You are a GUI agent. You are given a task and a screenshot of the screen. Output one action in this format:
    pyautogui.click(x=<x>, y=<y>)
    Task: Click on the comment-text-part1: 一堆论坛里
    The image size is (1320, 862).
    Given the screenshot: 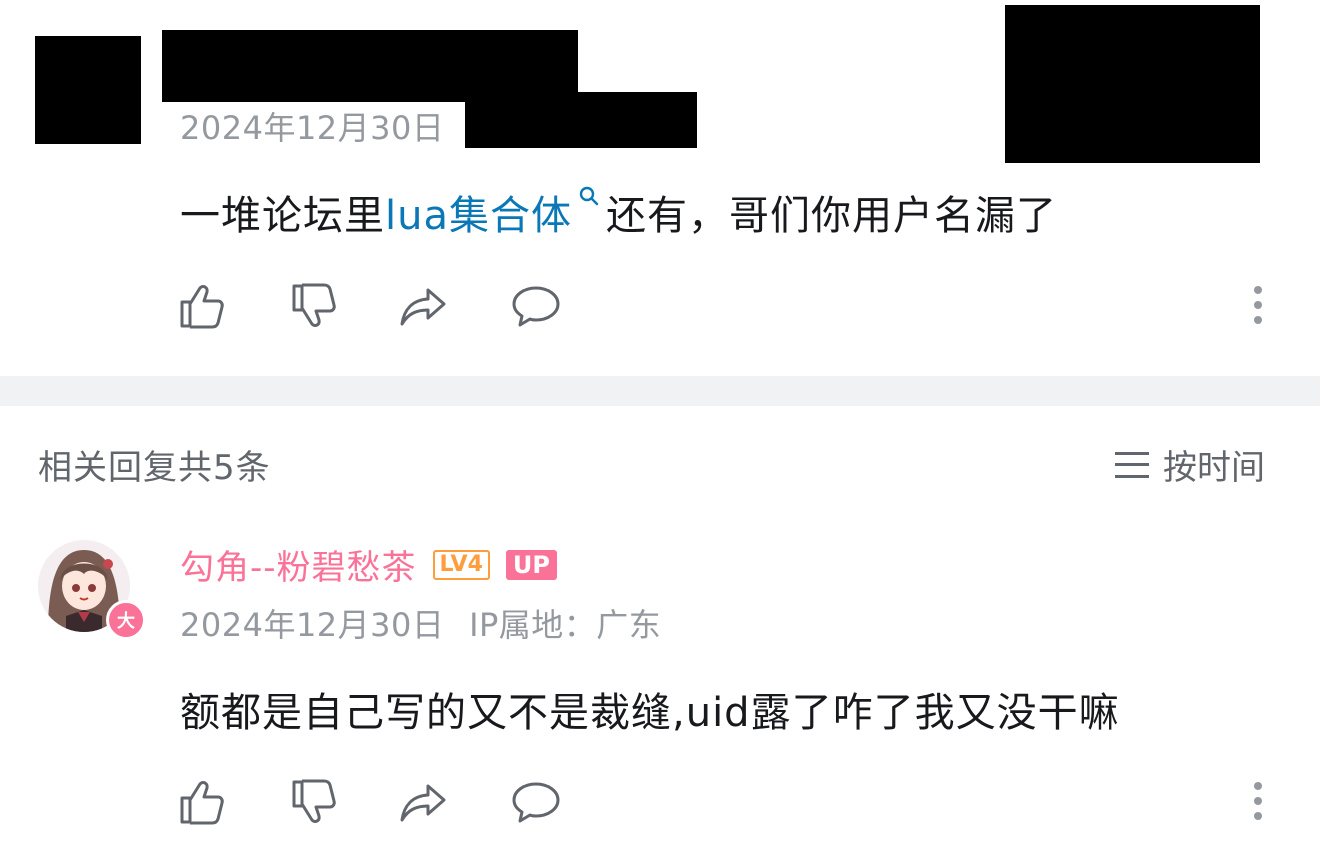 What is the action you would take?
    pyautogui.click(x=282, y=216)
    